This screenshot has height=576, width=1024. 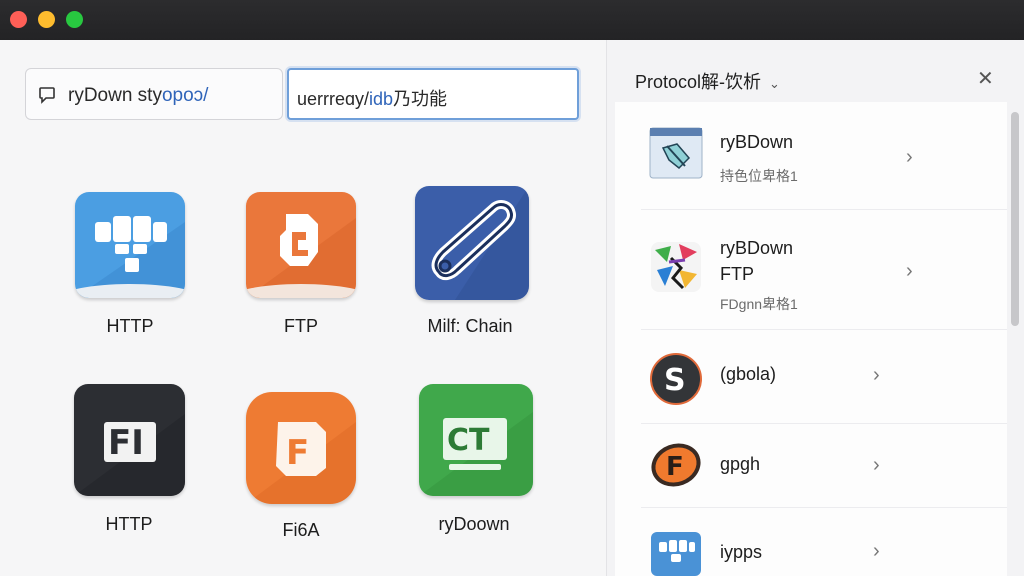 What do you see at coordinates (774, 83) in the screenshot?
I see `chevron-down-icon: ⌄` at bounding box center [774, 83].